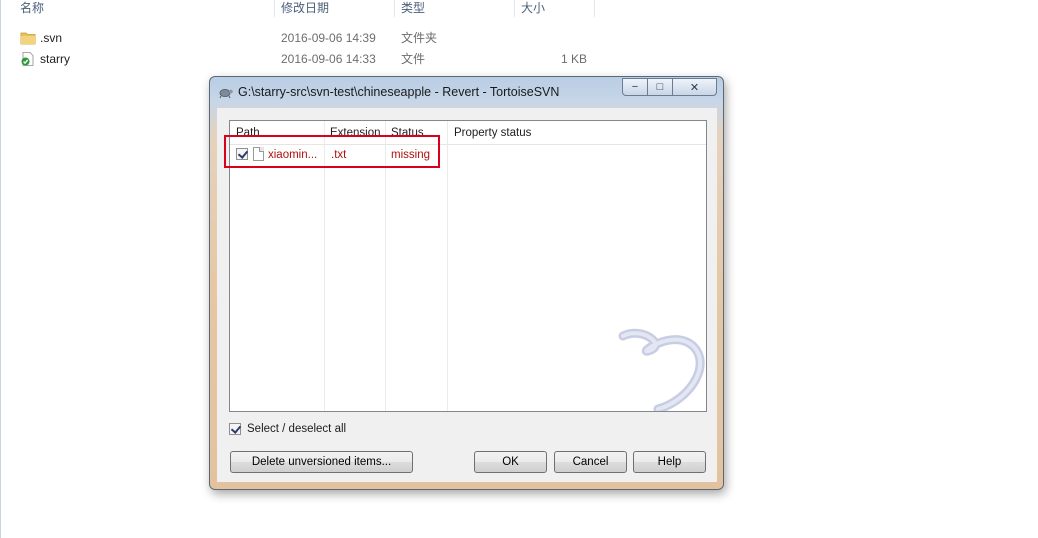 This screenshot has width=1038, height=538. Describe the element at coordinates (332, 151) in the screenshot. I see `highlight-annotation-box` at that location.